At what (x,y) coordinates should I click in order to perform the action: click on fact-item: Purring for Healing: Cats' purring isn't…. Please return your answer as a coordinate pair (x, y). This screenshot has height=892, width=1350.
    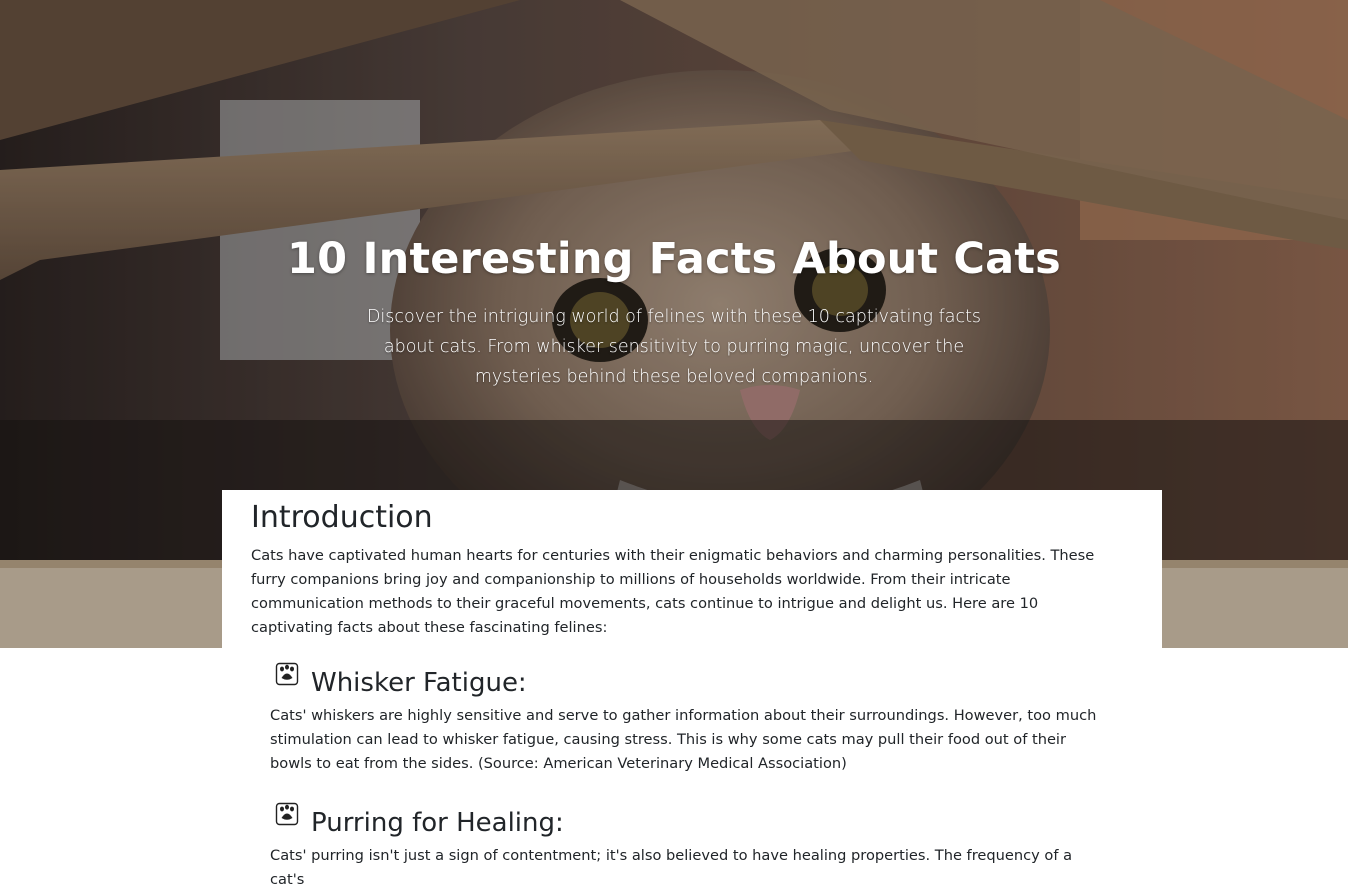
    Looking at the image, I should click on (690, 847).